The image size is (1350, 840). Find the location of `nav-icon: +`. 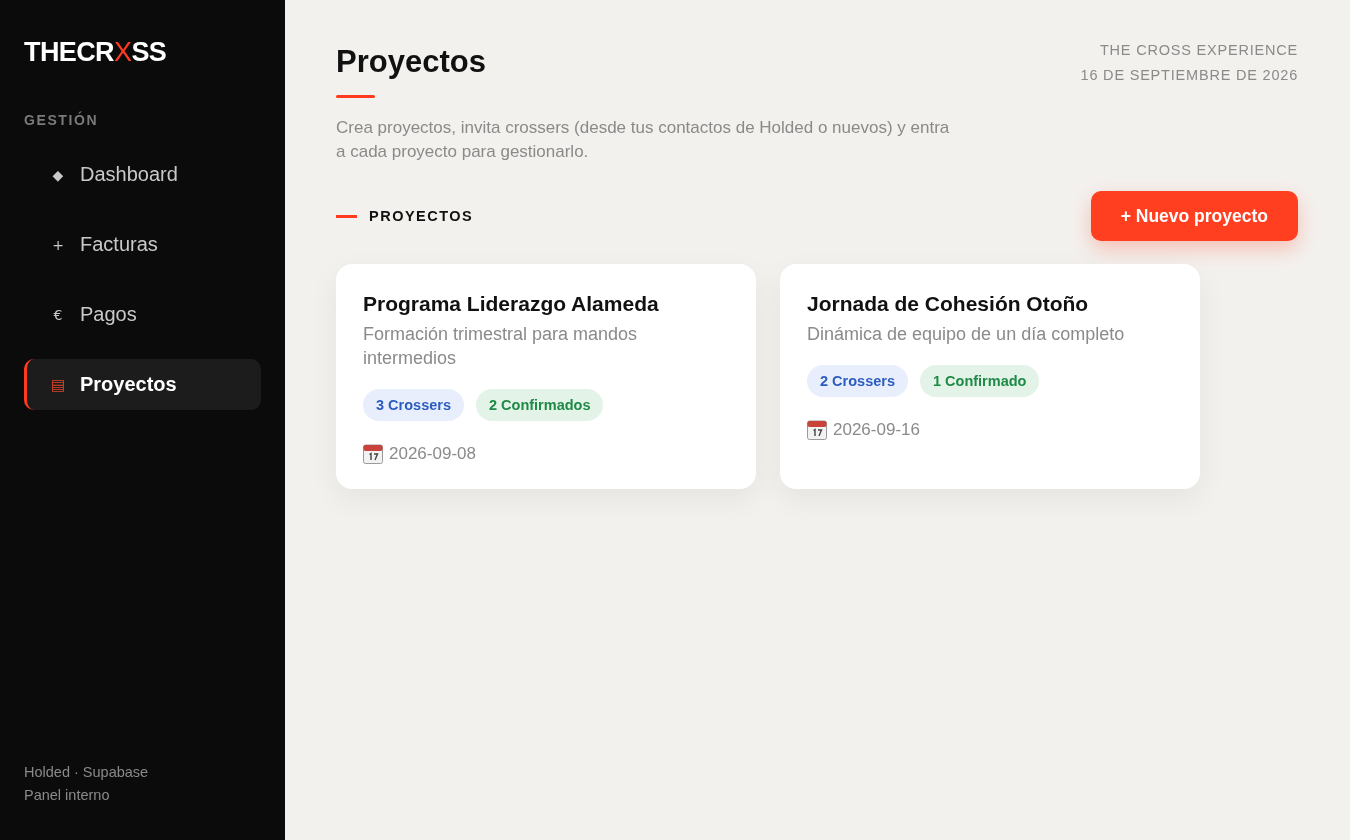

nav-icon: + is located at coordinates (58, 244).